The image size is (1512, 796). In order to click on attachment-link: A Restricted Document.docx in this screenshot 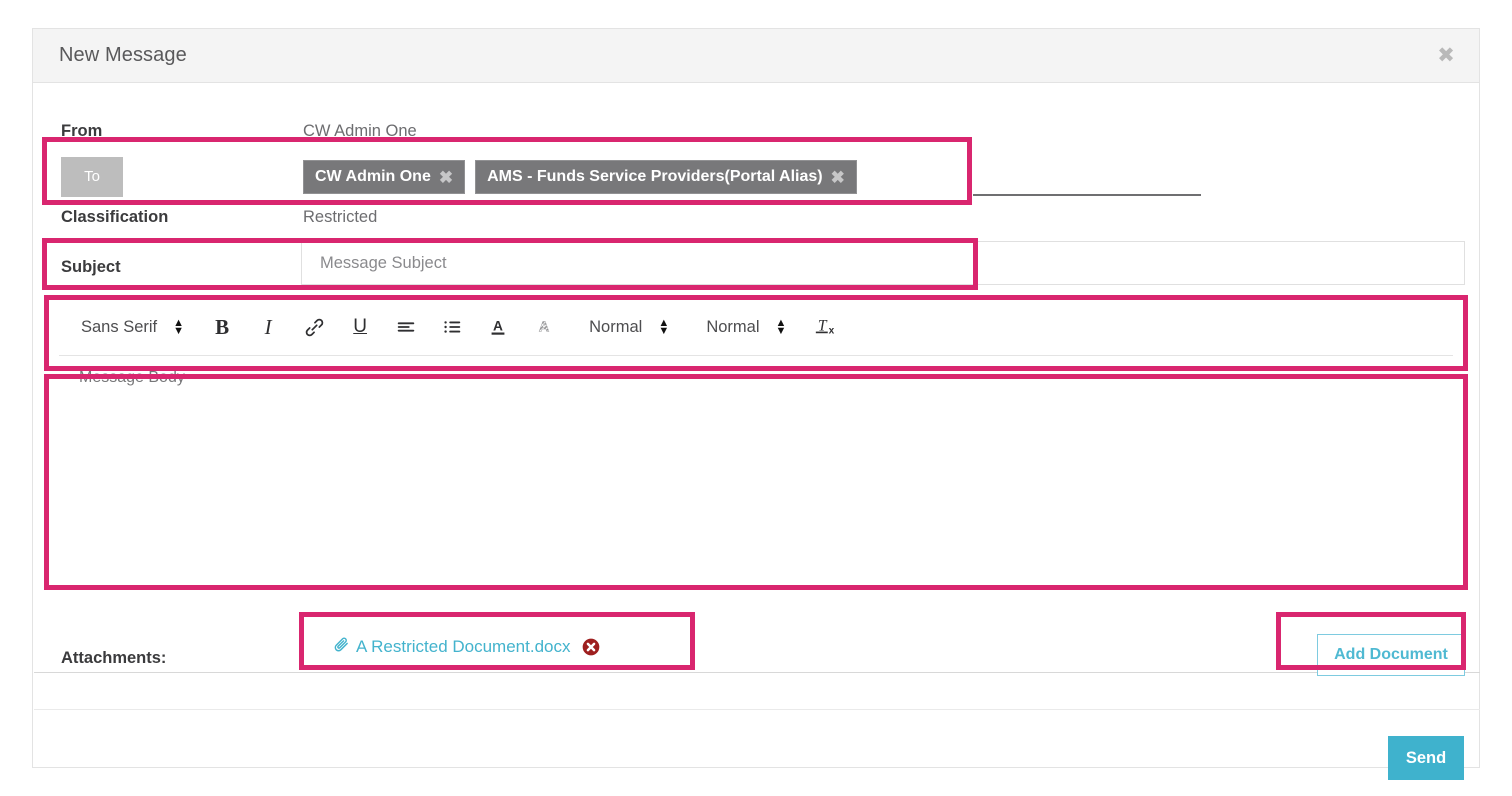, I will do `click(451, 647)`.